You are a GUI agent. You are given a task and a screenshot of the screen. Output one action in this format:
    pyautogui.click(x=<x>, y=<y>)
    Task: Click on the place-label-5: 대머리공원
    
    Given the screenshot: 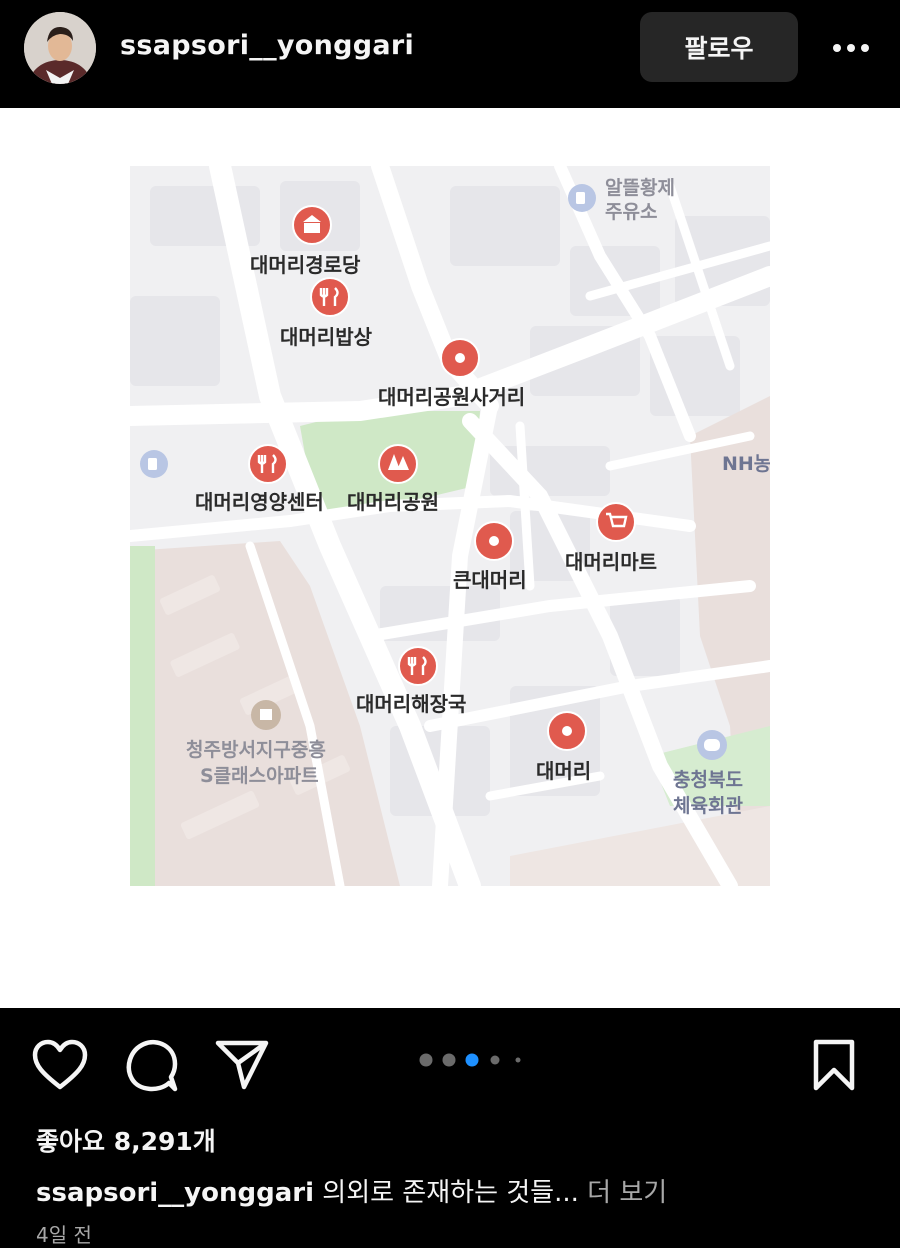 What is the action you would take?
    pyautogui.click(x=393, y=502)
    